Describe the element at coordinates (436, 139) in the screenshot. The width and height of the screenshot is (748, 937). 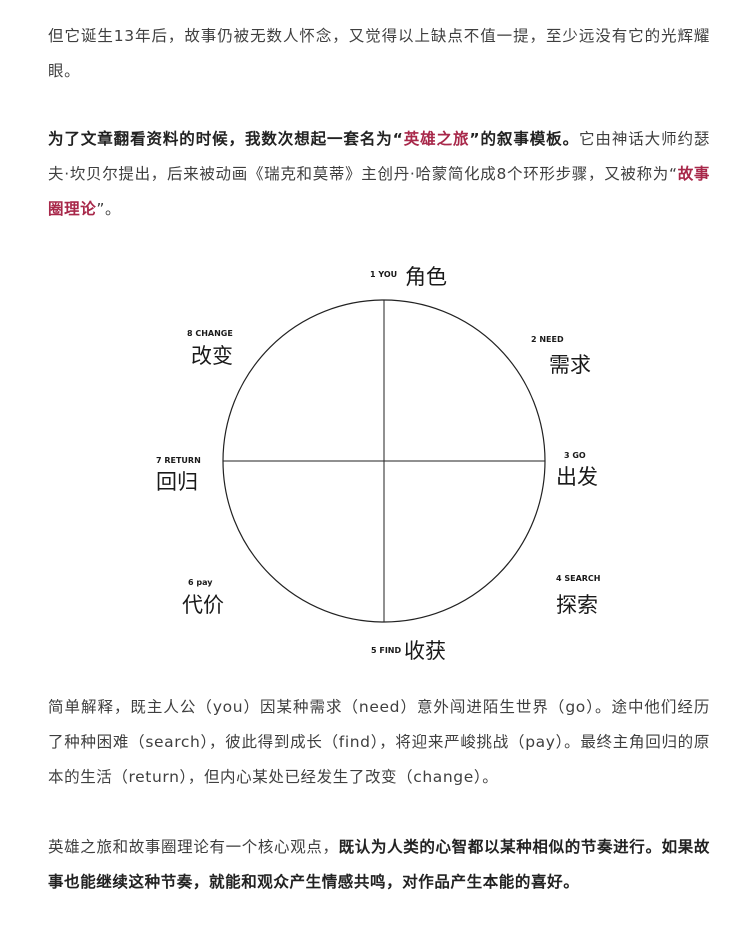
I see `highlight-hero-journey: 英雄之旅` at that location.